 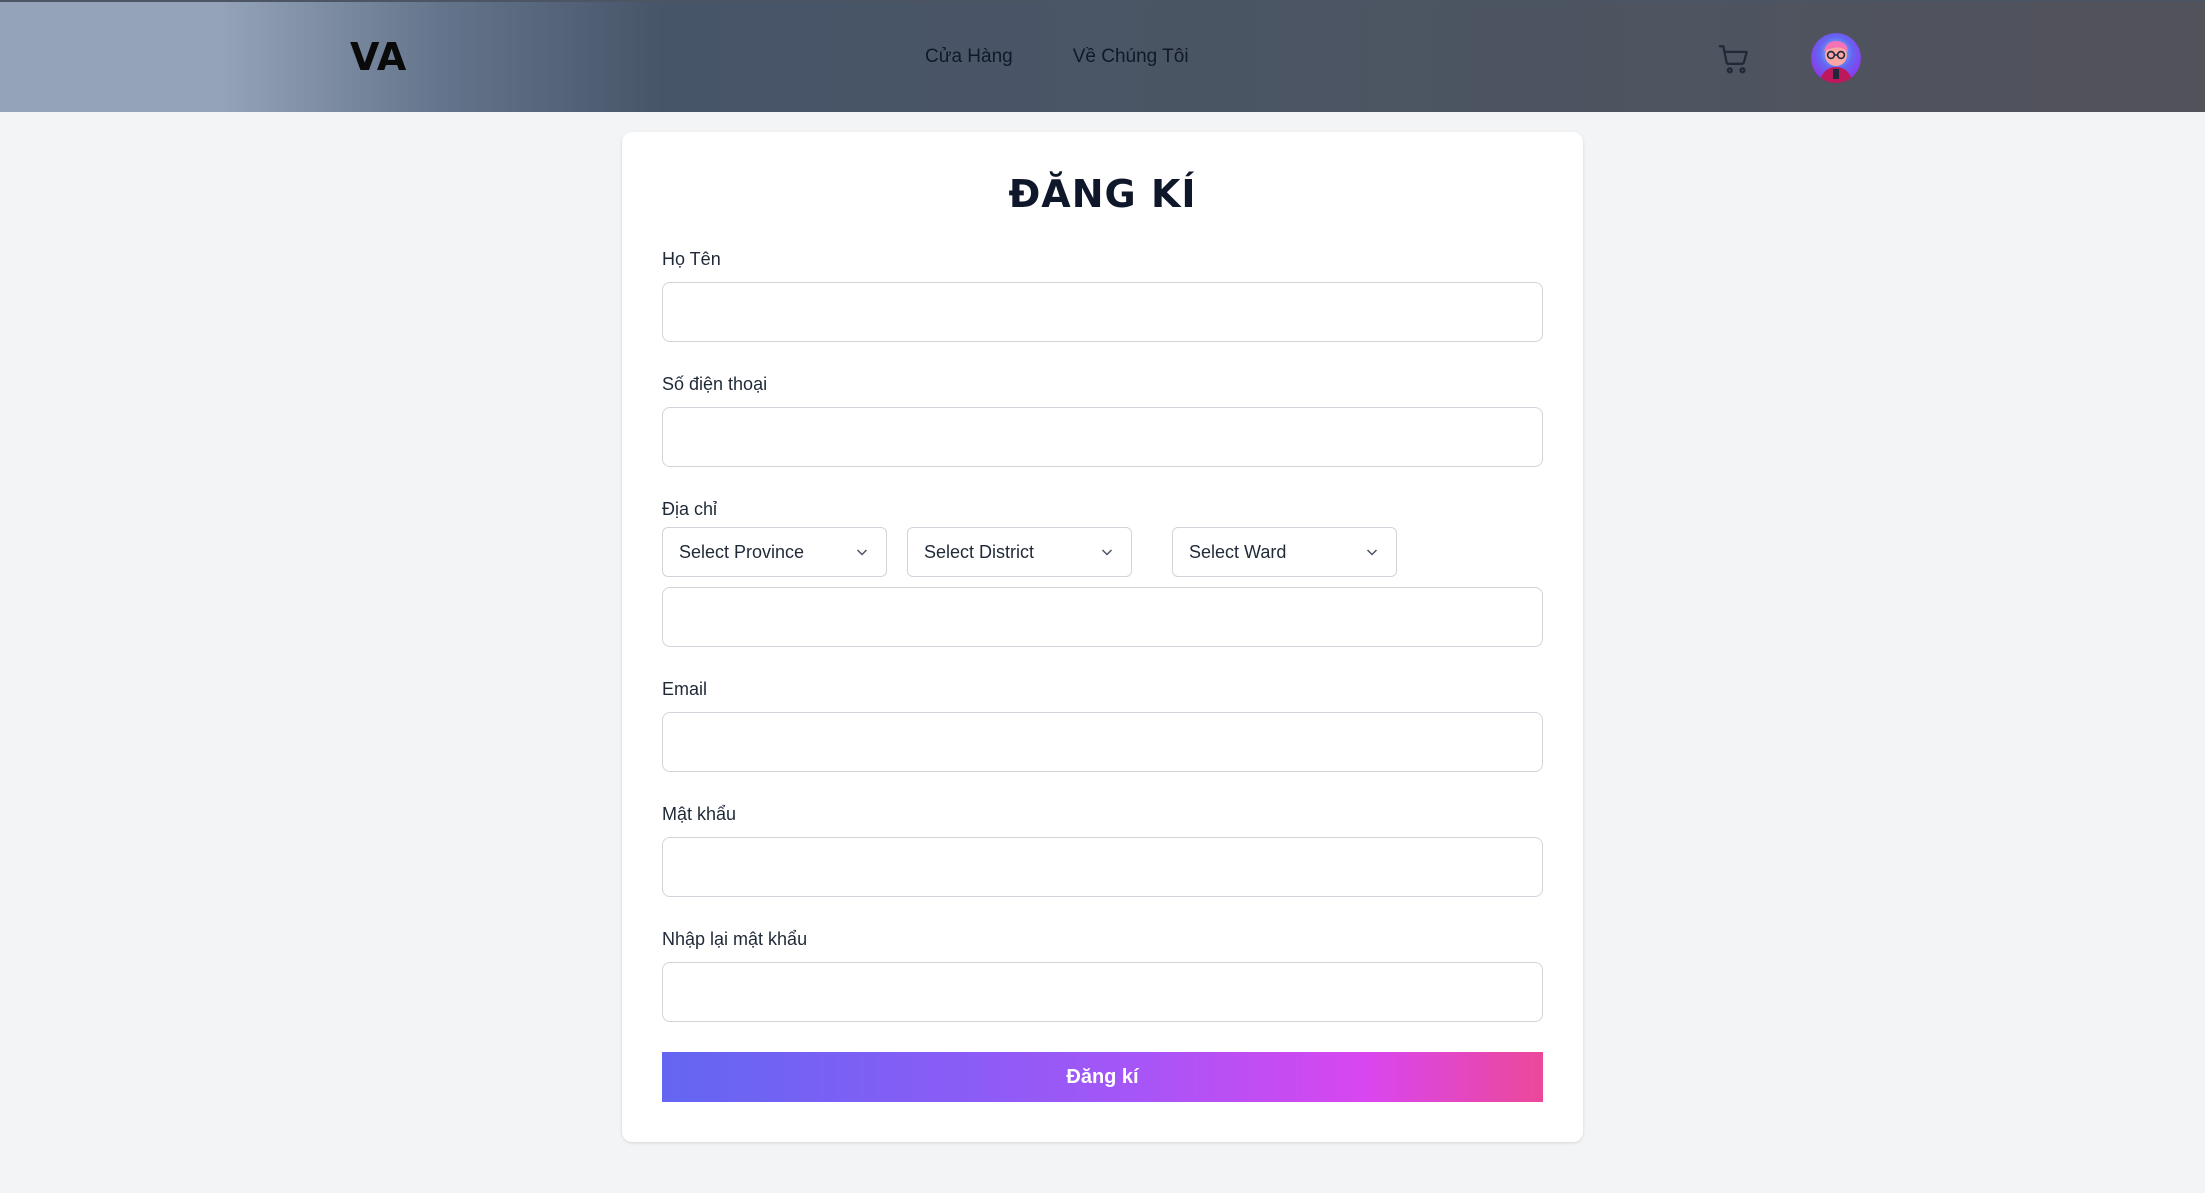 What do you see at coordinates (699, 814) in the screenshot?
I see `password-label: Mật khẩu` at bounding box center [699, 814].